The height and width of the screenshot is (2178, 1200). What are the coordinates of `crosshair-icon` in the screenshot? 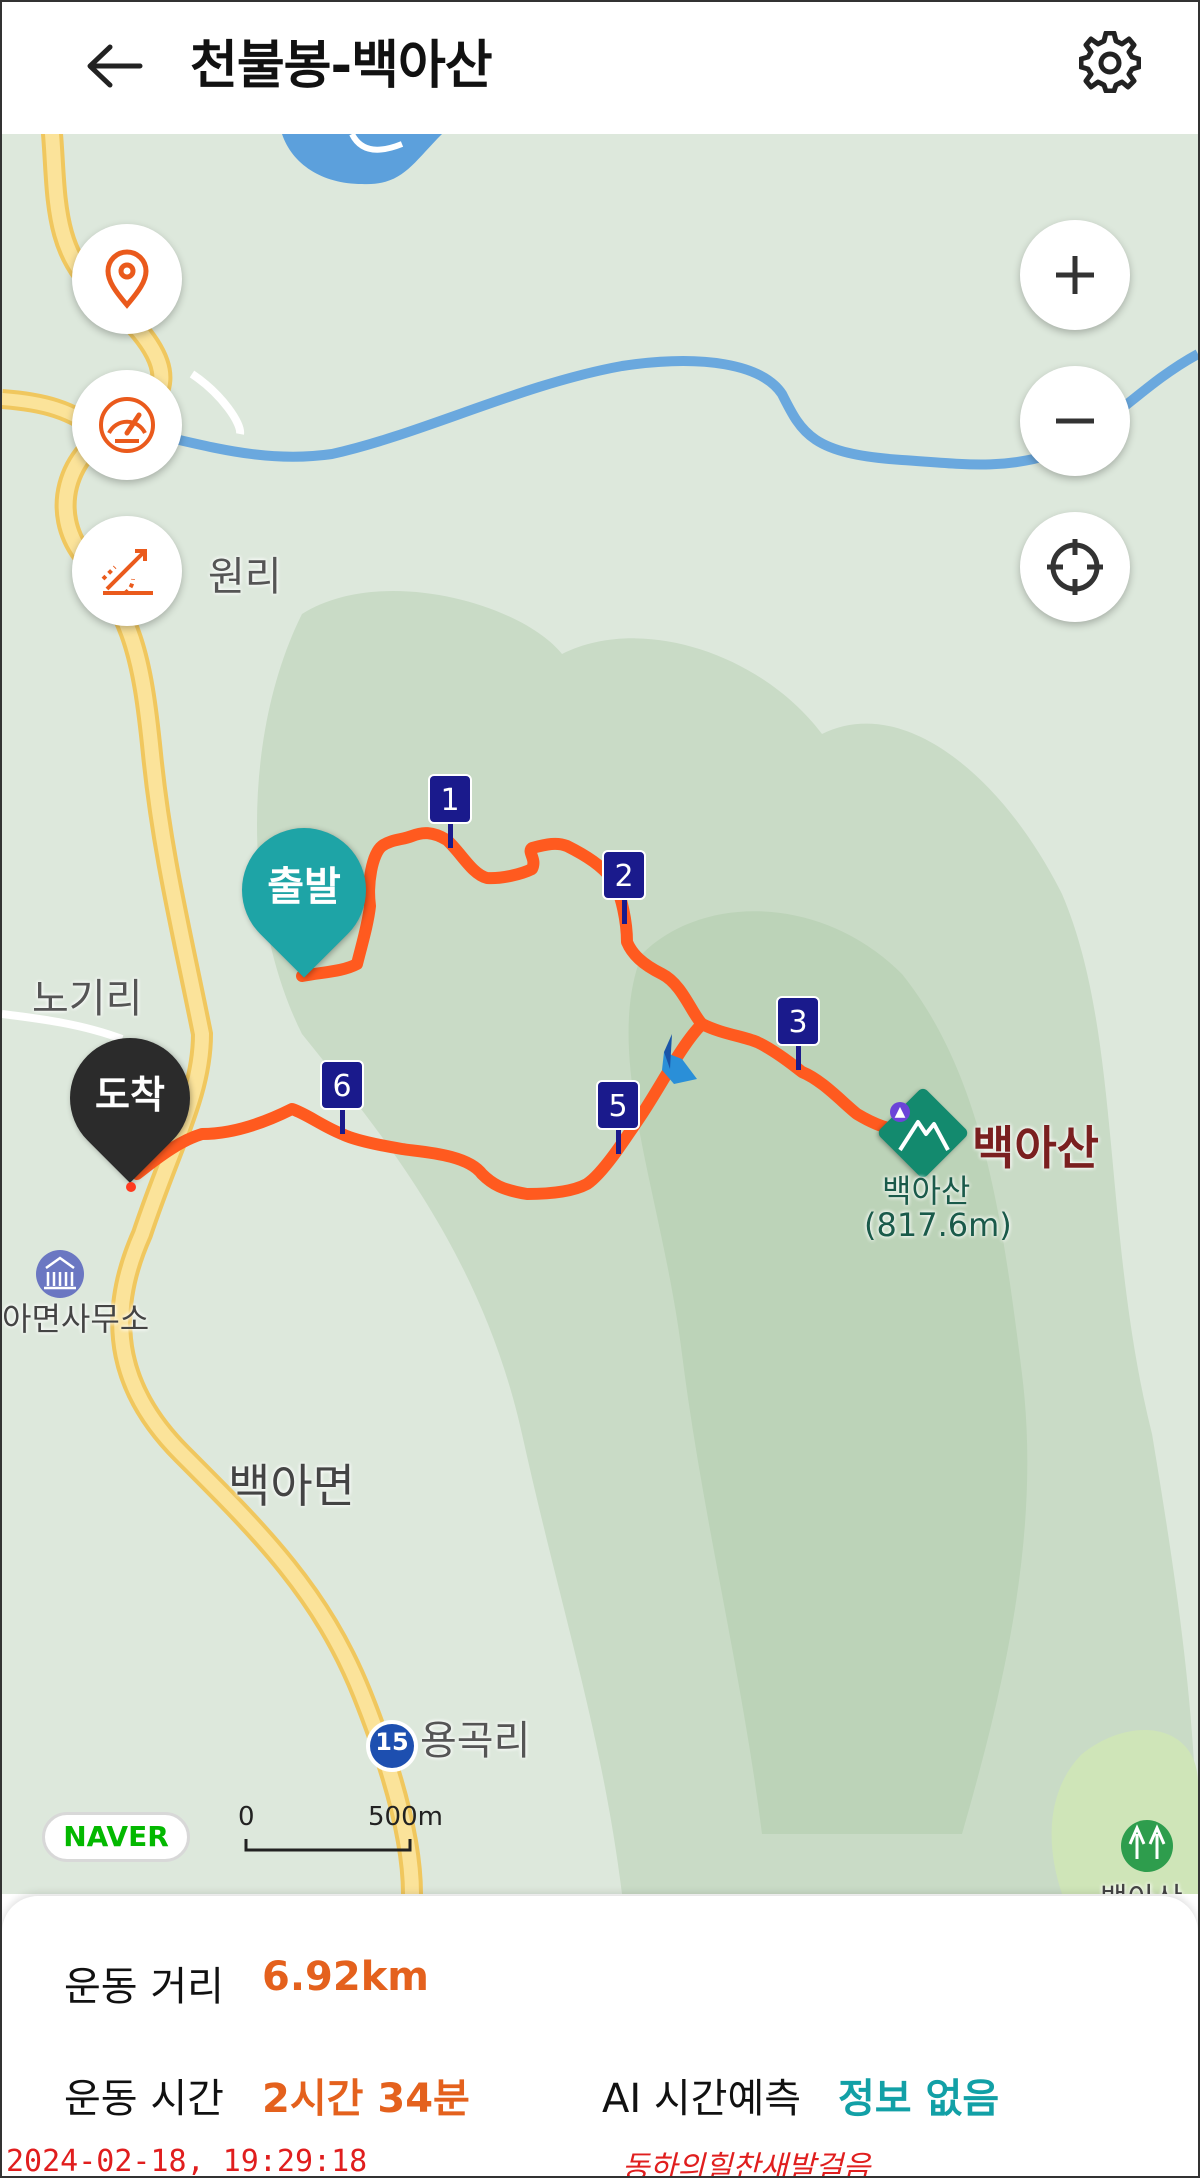 It's located at (1075, 567).